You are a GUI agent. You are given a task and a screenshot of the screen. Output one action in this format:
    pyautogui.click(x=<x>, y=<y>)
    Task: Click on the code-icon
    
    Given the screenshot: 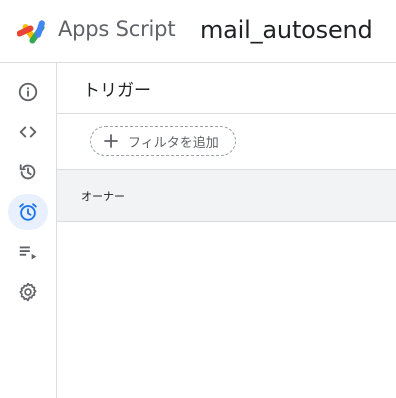 What is the action you would take?
    pyautogui.click(x=28, y=132)
    